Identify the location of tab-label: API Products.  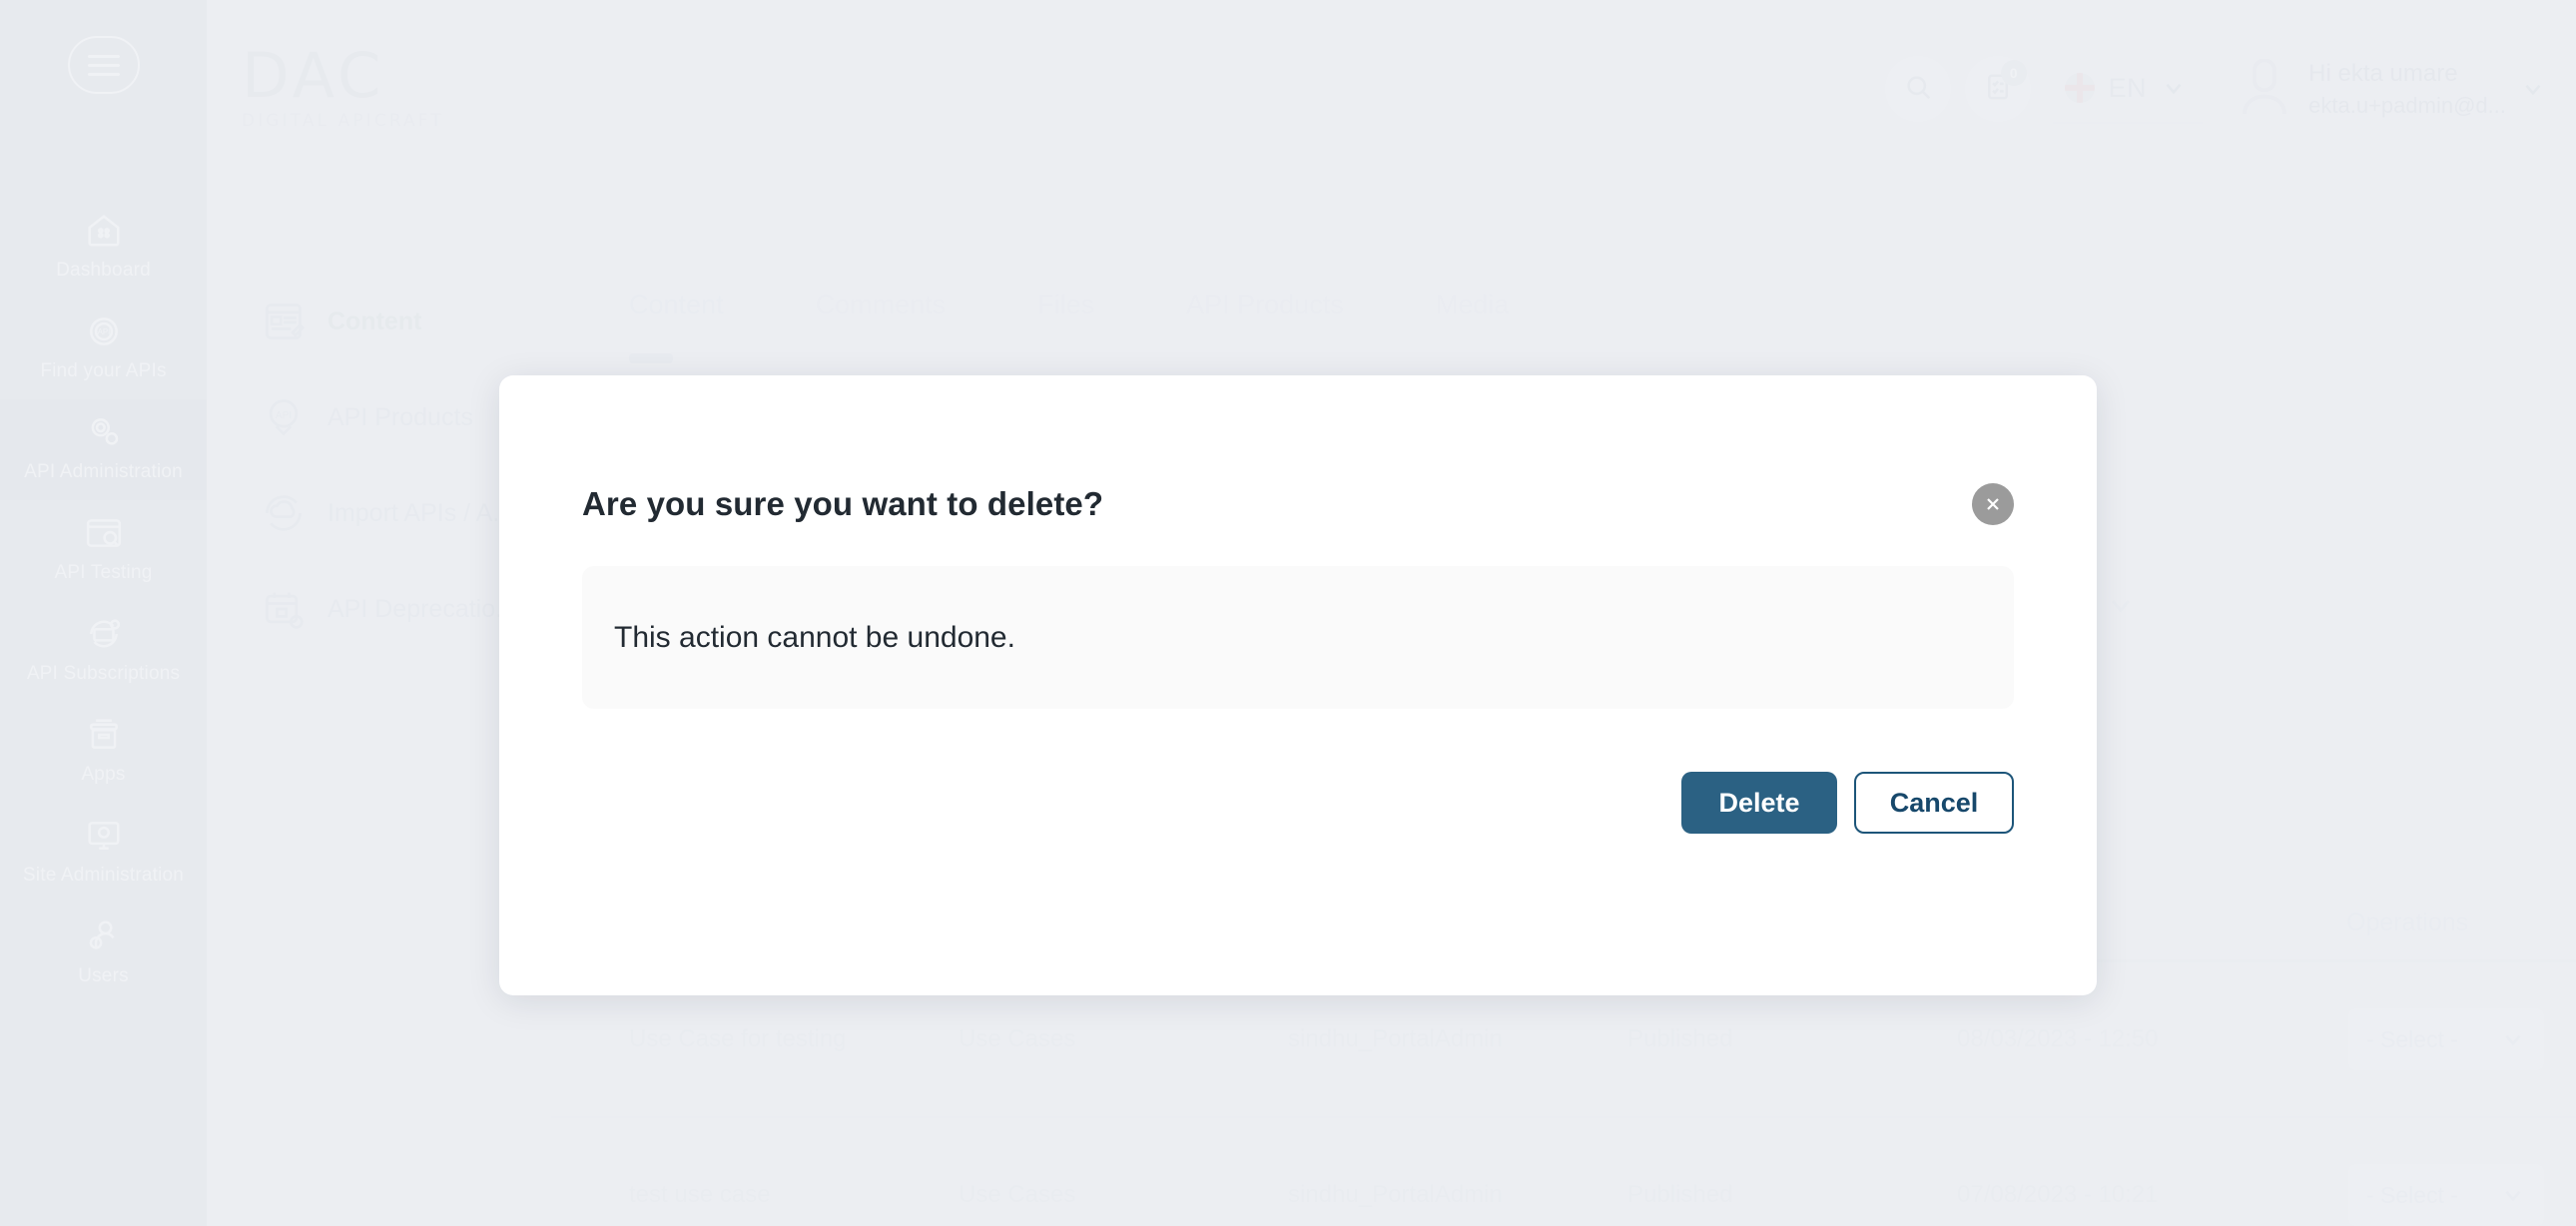
(1265, 304).